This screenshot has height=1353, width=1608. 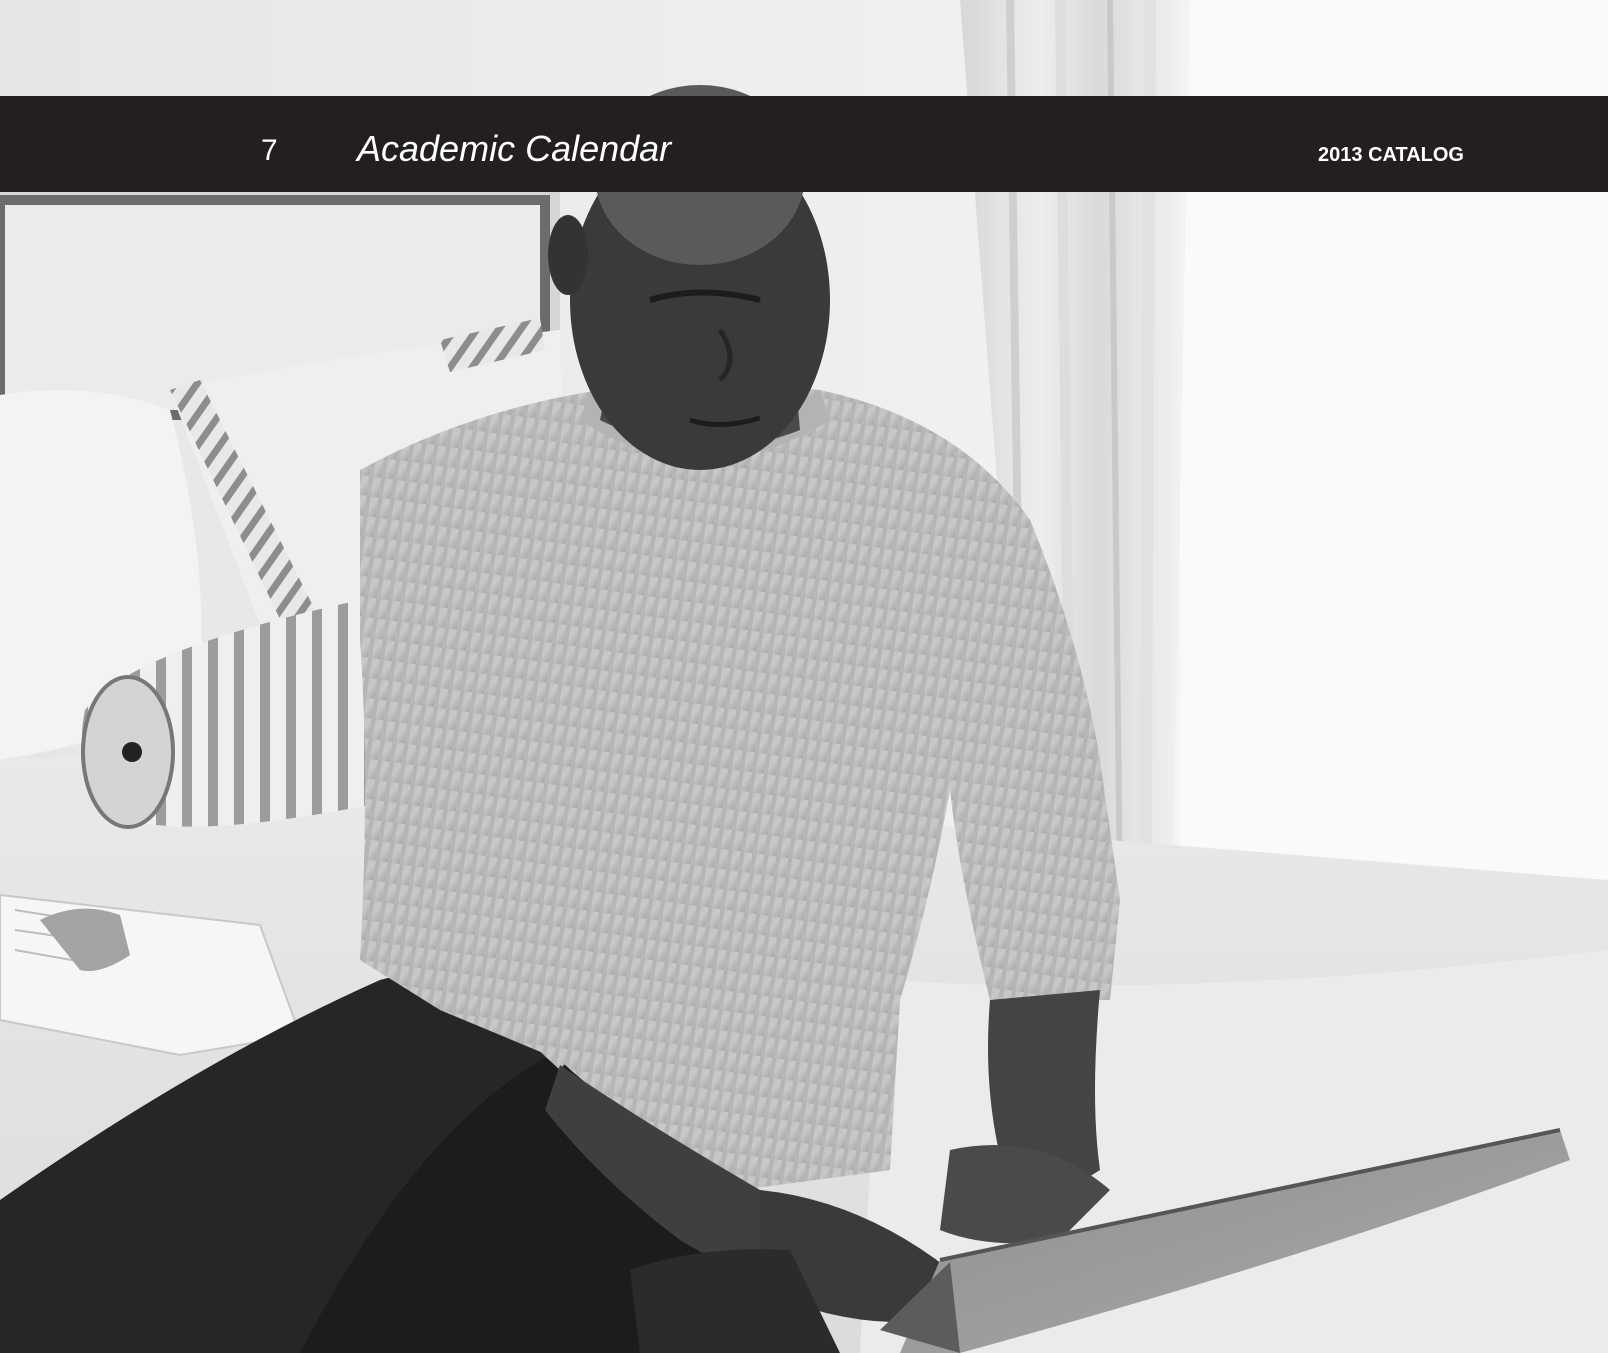 What do you see at coordinates (1391, 155) in the screenshot?
I see `catalog-label: 2013 CATALOG` at bounding box center [1391, 155].